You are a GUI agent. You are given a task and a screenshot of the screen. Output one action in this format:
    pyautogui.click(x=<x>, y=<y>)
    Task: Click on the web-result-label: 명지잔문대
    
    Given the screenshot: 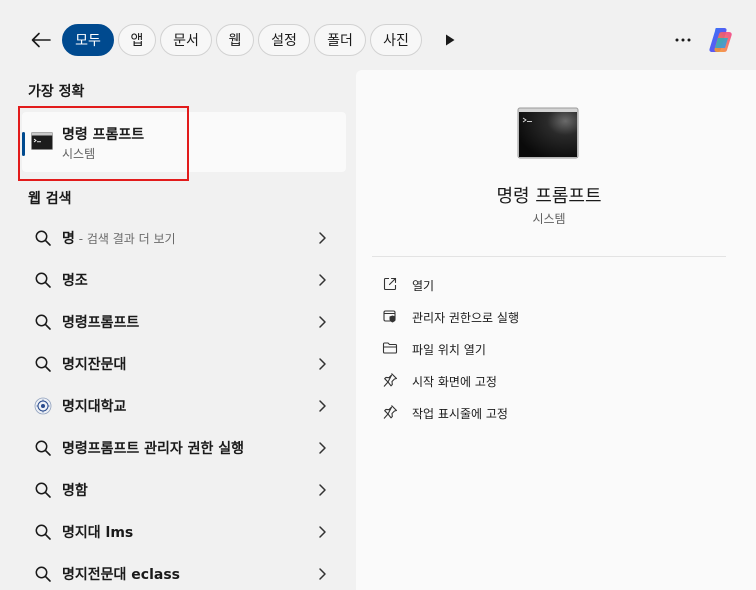 What is the action you would take?
    pyautogui.click(x=94, y=365)
    